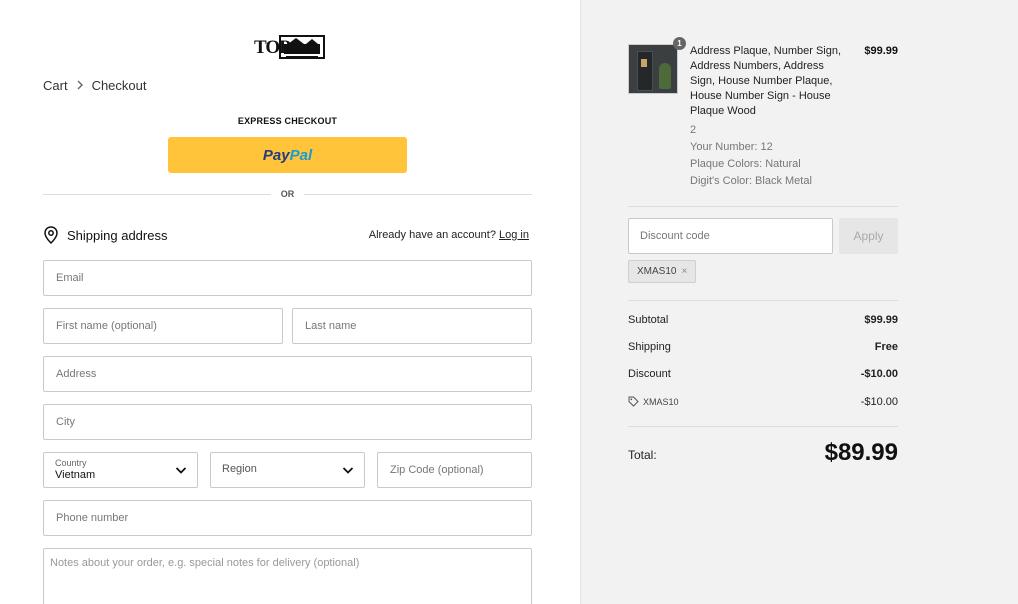  What do you see at coordinates (881, 51) in the screenshot?
I see `product-price: $99.99` at bounding box center [881, 51].